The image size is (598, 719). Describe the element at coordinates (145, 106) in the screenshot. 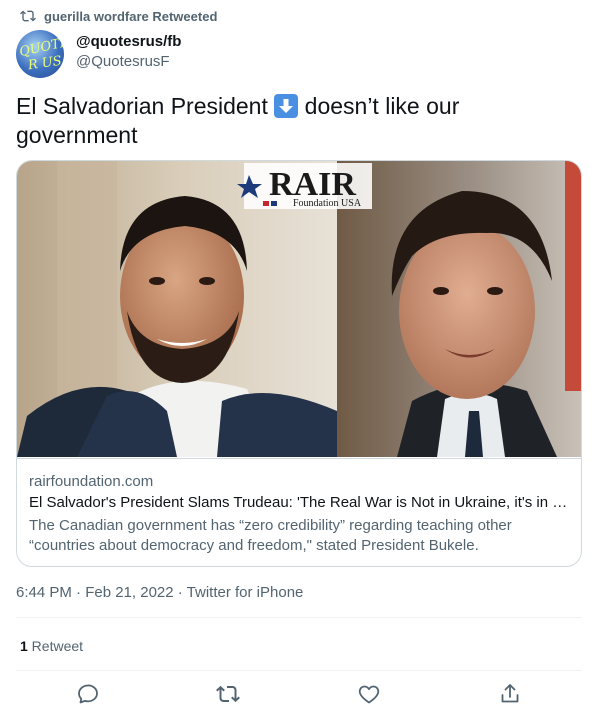

I see `tweet-text-before: El Salvadorian President` at that location.